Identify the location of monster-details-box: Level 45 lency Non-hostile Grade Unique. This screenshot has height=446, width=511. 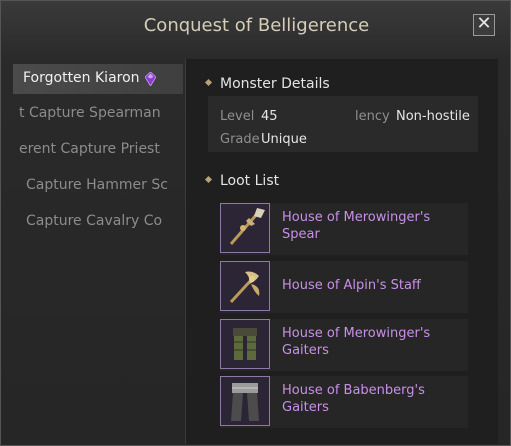
(343, 124).